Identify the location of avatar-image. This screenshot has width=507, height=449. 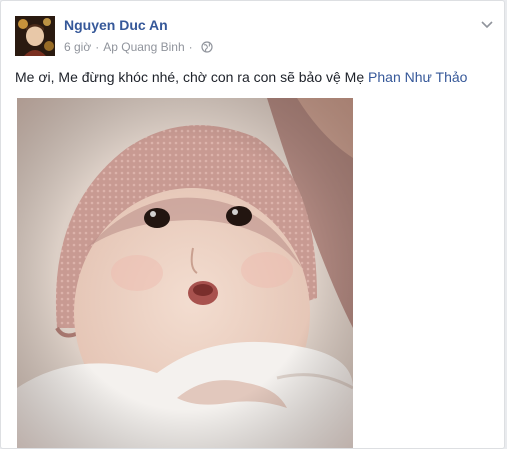
(35, 36).